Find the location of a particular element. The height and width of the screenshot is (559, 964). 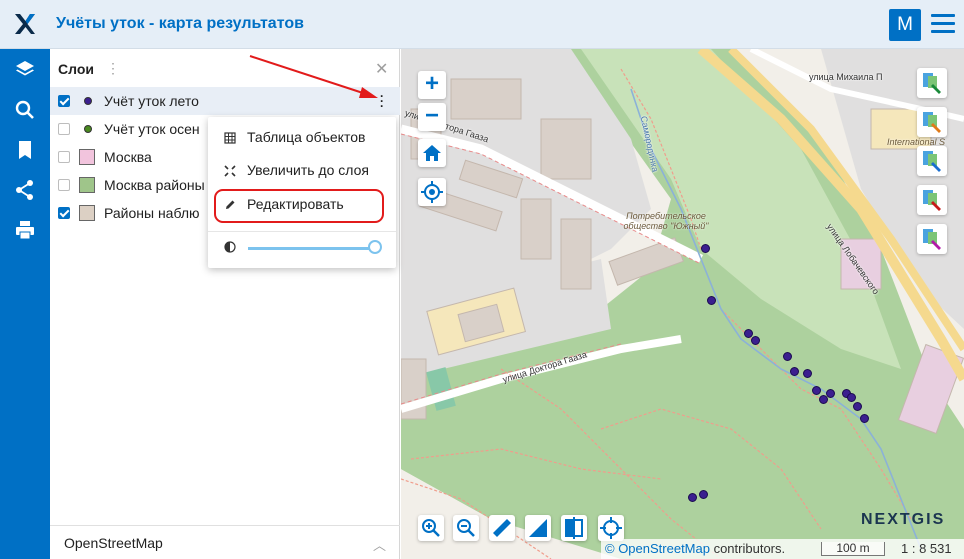

locate-button is located at coordinates (432, 192).